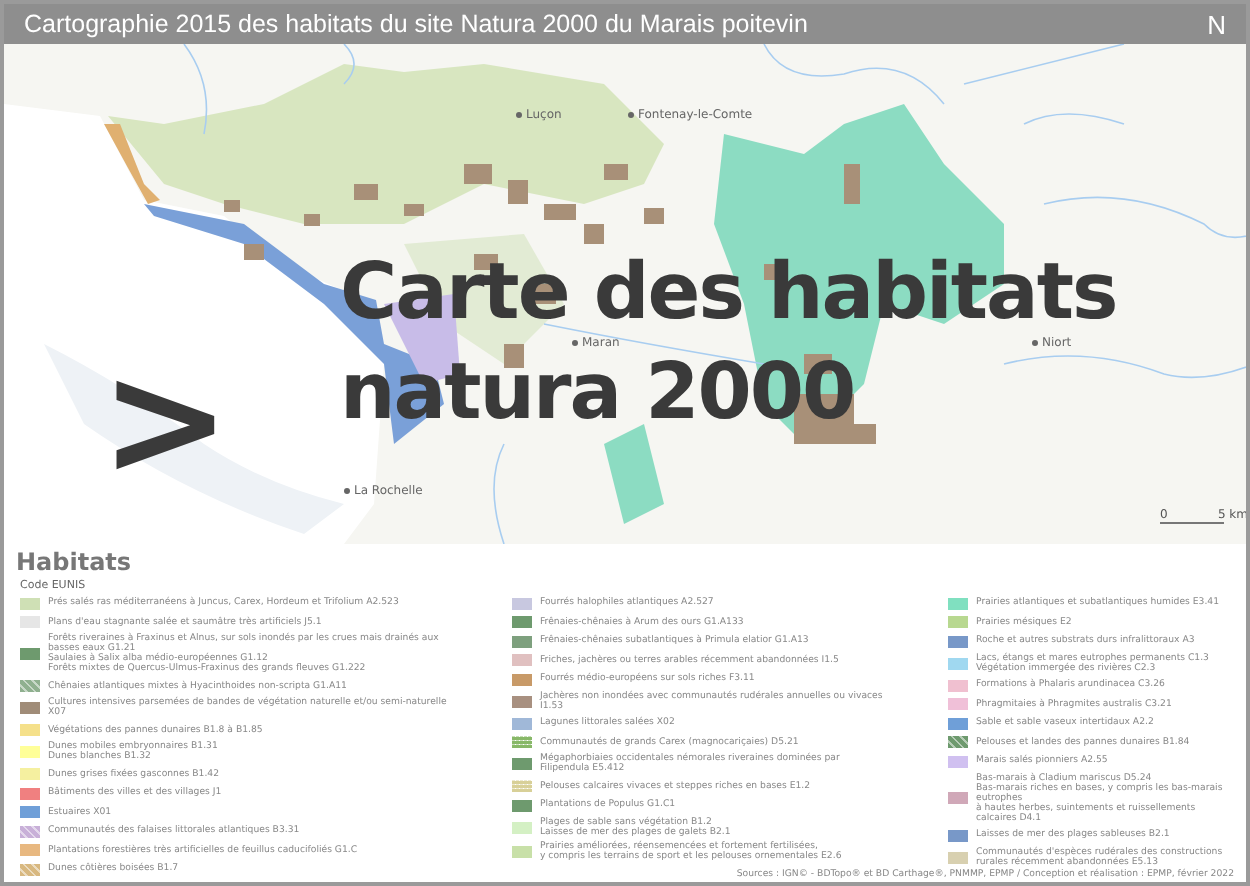 The height and width of the screenshot is (886, 1250). What do you see at coordinates (1192, 523) in the screenshot?
I see `scale-bar` at bounding box center [1192, 523].